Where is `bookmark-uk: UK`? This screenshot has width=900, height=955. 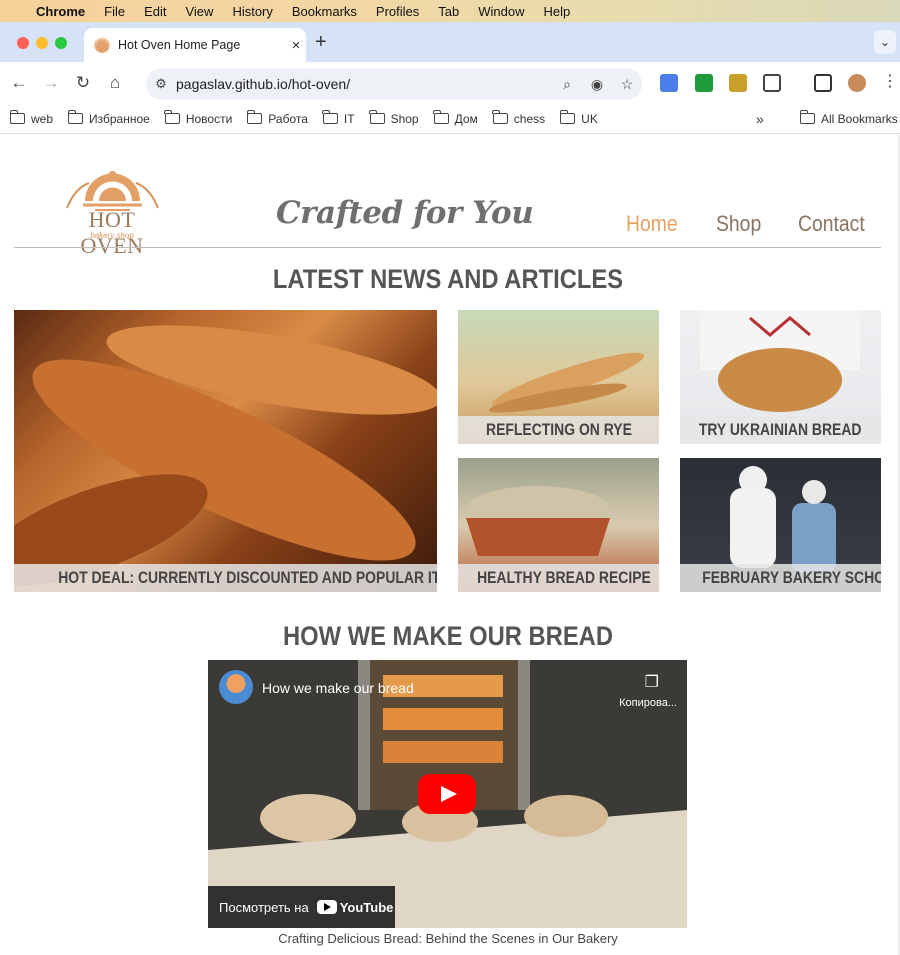
bookmark-uk: UK is located at coordinates (578, 118).